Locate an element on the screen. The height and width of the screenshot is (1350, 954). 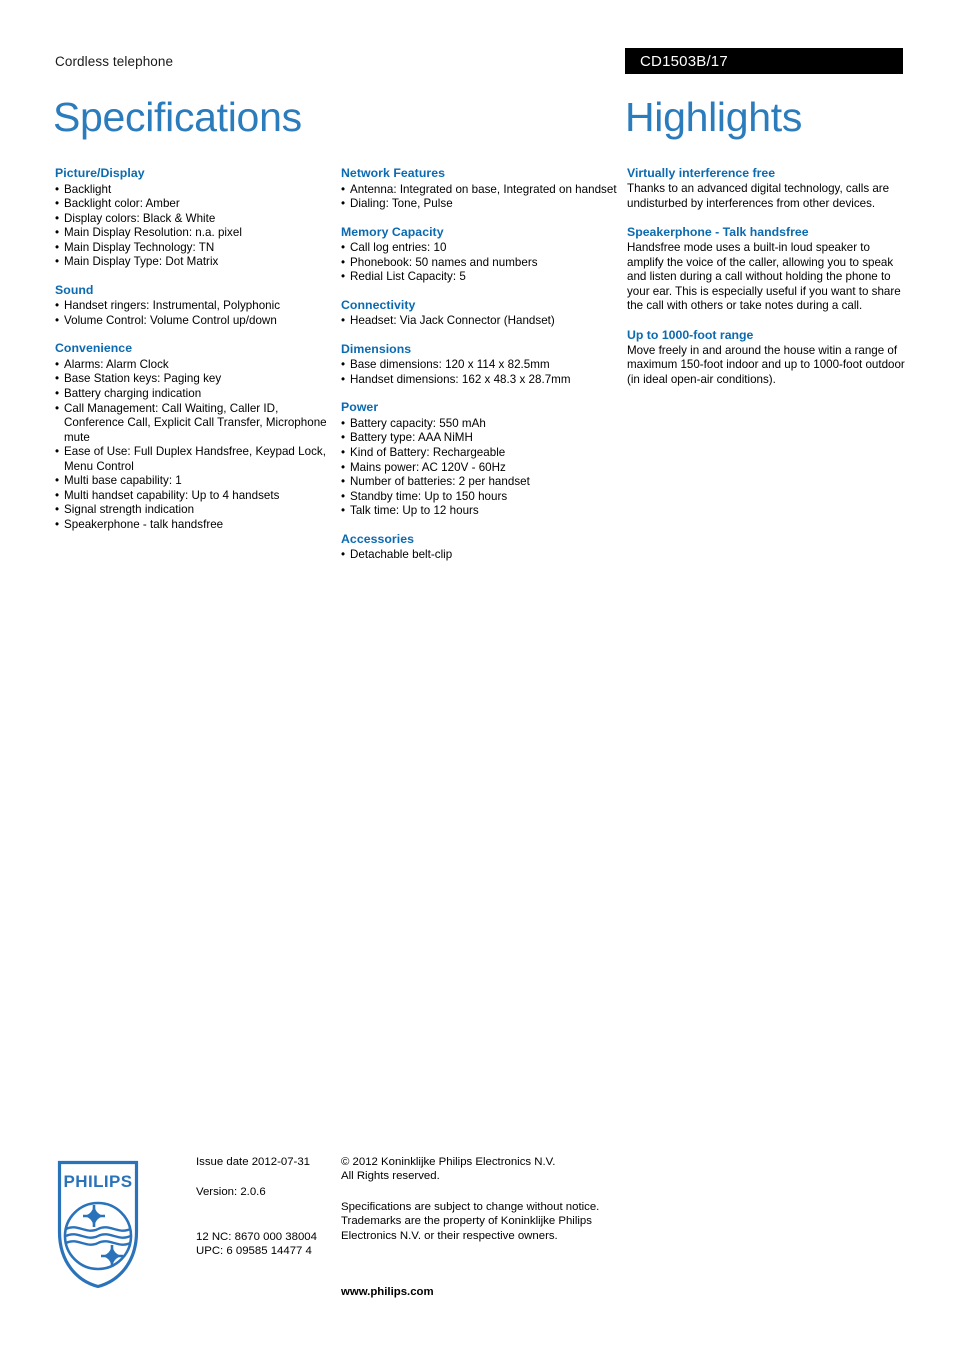
spec-item-text: Handset dimensions: 162 x 48.3 x 28.7mm is located at coordinates (460, 379).